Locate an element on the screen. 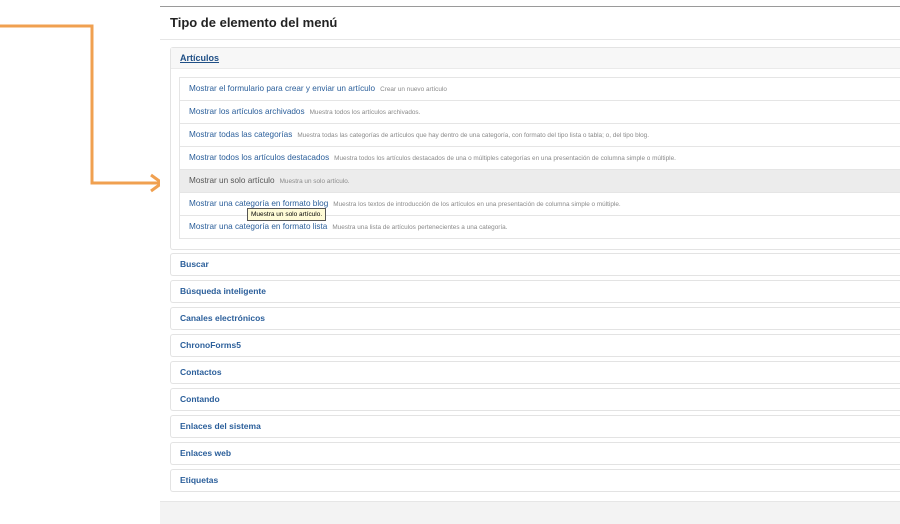  menu-type-item-title: Mostrar los artículos archivados is located at coordinates (247, 111).